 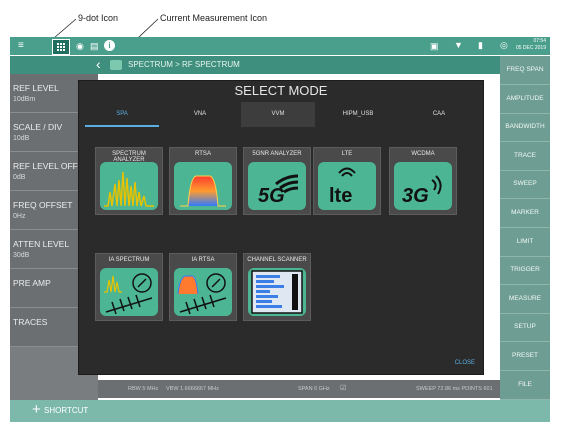 I want to click on channel-scanner-icon, so click(x=277, y=292).